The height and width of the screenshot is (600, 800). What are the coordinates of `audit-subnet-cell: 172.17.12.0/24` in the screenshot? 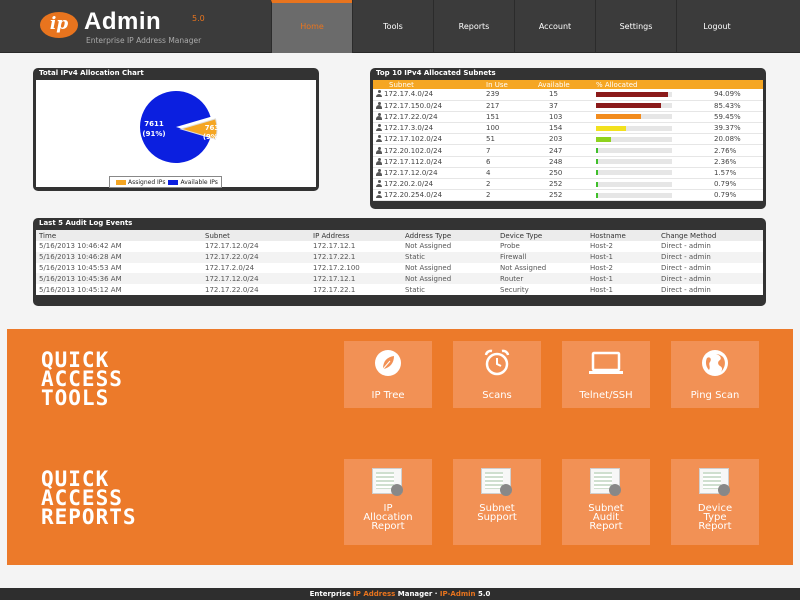 It's located at (256, 246).